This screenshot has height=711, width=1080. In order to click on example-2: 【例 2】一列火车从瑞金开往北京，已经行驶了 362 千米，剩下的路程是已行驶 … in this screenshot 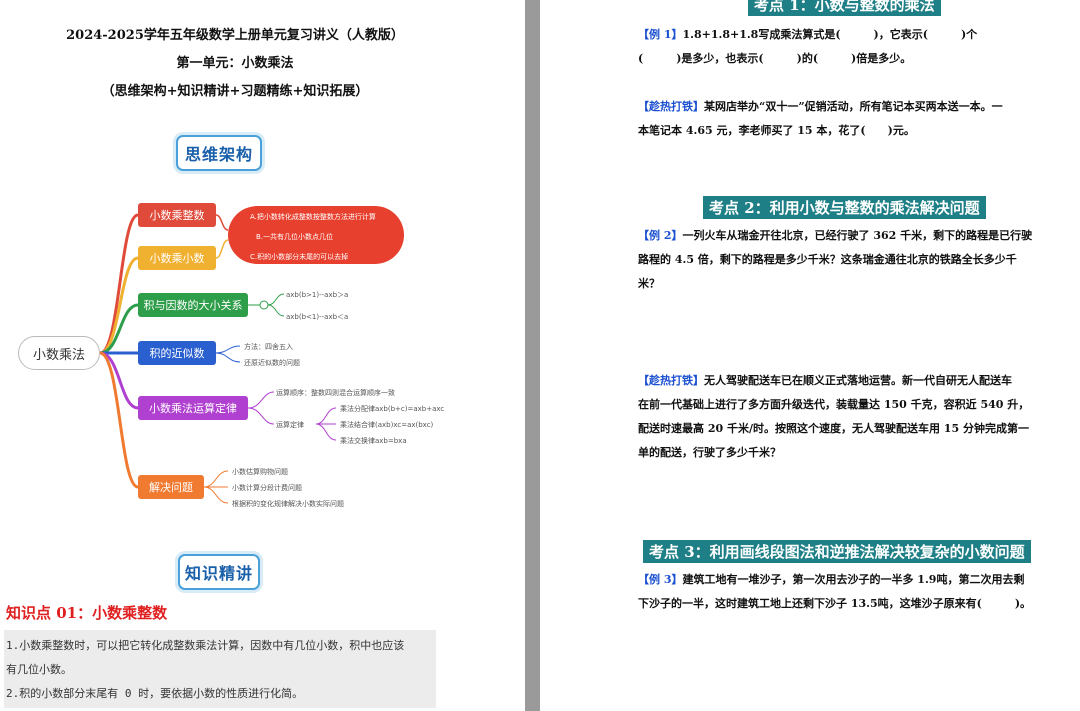, I will do `click(852, 260)`.